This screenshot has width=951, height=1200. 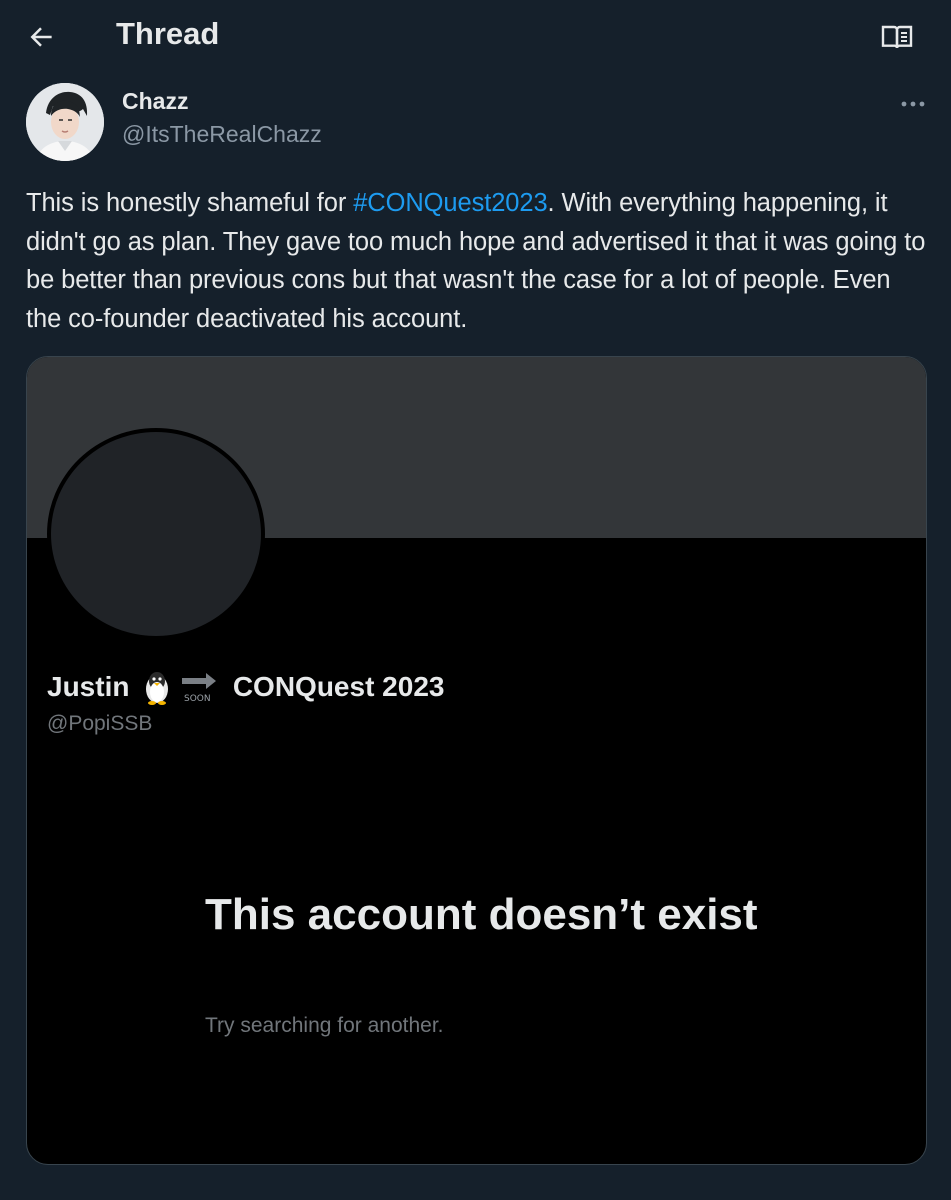 I want to click on author-display-name: Chazz, so click(x=155, y=101).